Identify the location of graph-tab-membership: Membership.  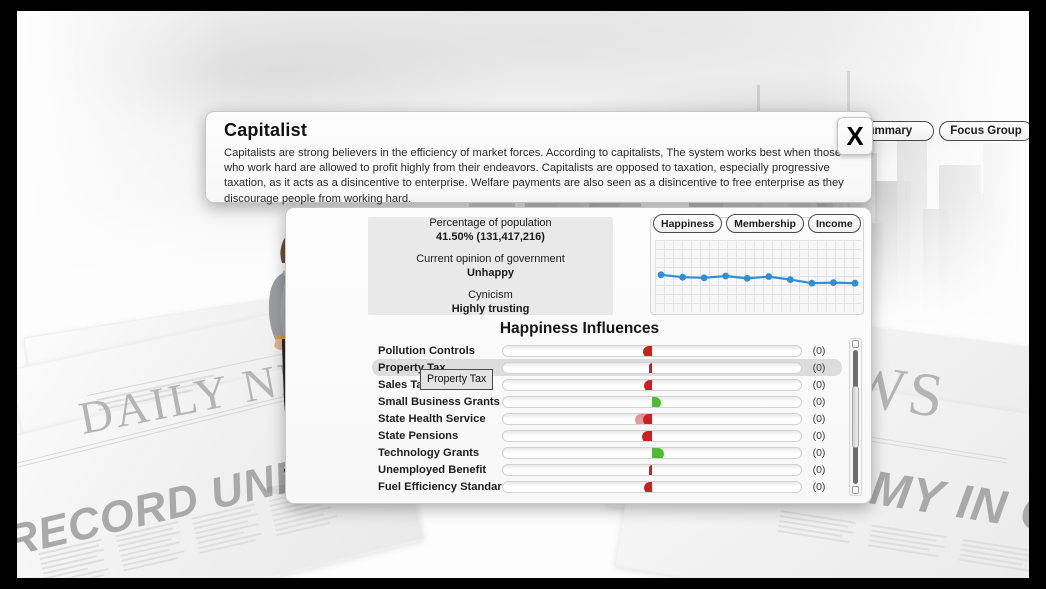
(765, 223).